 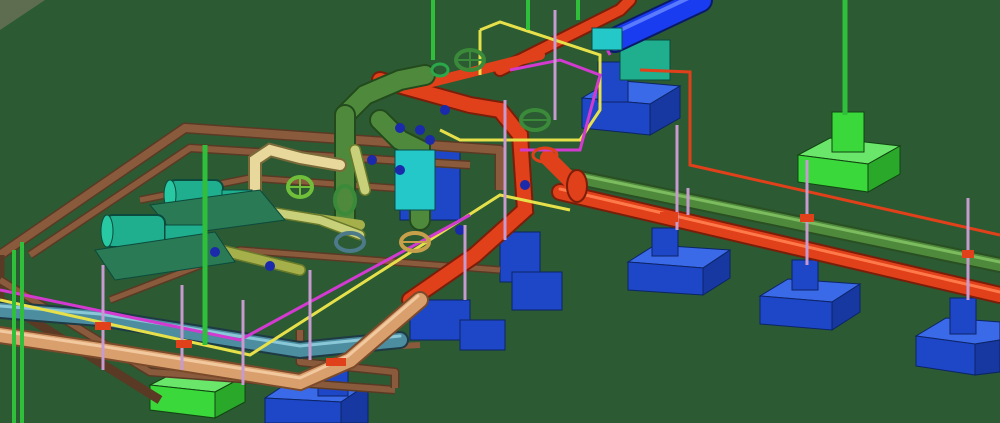 I want to click on pump-casing-right, so click(x=415, y=180).